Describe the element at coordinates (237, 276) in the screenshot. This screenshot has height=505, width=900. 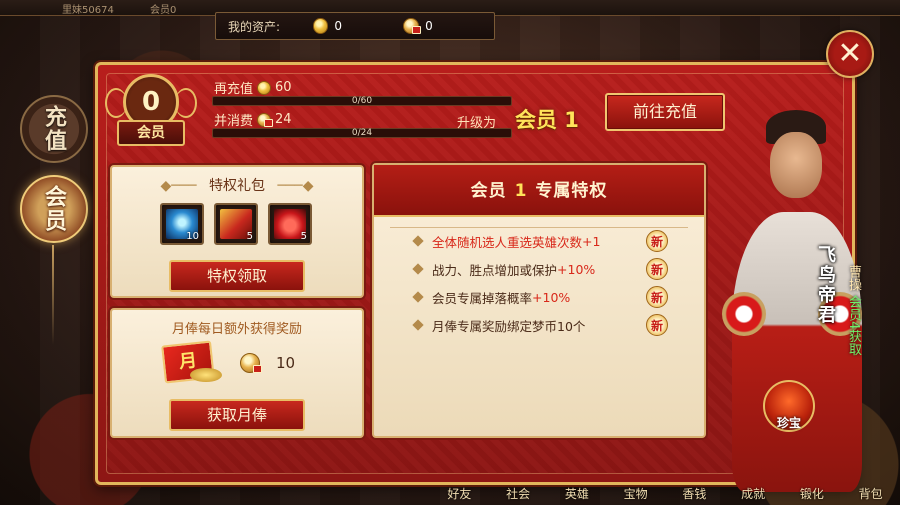
I see `claim-privilege-button: 特权领取` at that location.